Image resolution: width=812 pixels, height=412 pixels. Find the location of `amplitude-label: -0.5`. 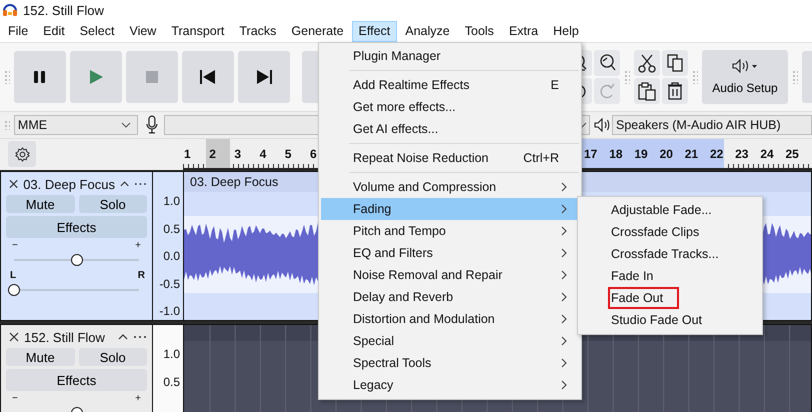

amplitude-label: -0.5 is located at coordinates (169, 283).